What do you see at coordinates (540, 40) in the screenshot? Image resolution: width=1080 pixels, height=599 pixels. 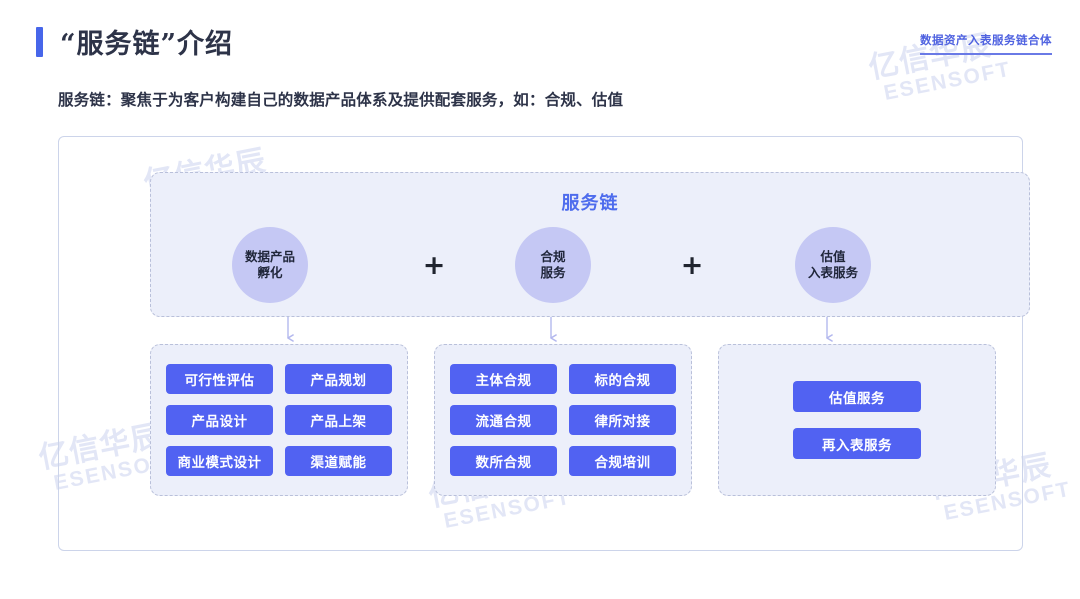 I see `page-header: “服务链”介绍 数据资产入表服务链合体` at bounding box center [540, 40].